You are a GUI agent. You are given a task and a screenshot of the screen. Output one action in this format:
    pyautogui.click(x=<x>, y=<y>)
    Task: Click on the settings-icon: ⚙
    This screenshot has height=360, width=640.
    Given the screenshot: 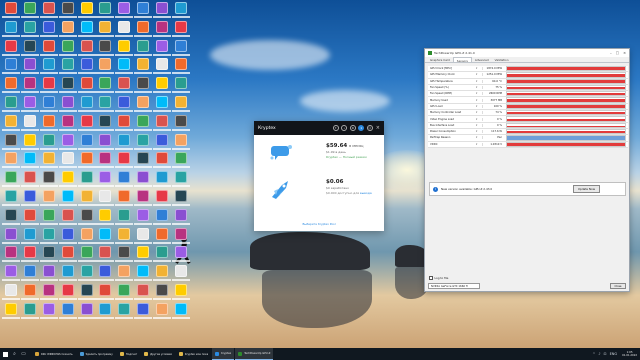 What is the action you would take?
    pyautogui.click(x=352, y=128)
    